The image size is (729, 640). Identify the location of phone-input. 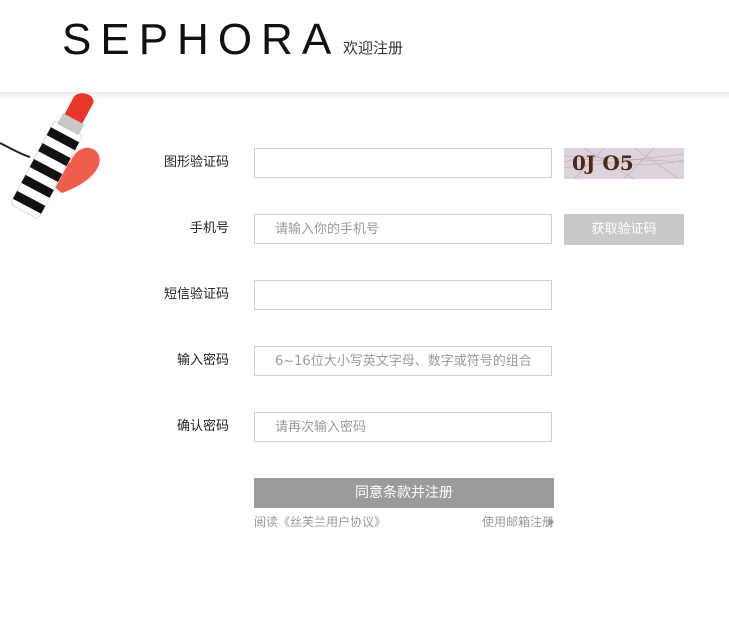
(403, 229).